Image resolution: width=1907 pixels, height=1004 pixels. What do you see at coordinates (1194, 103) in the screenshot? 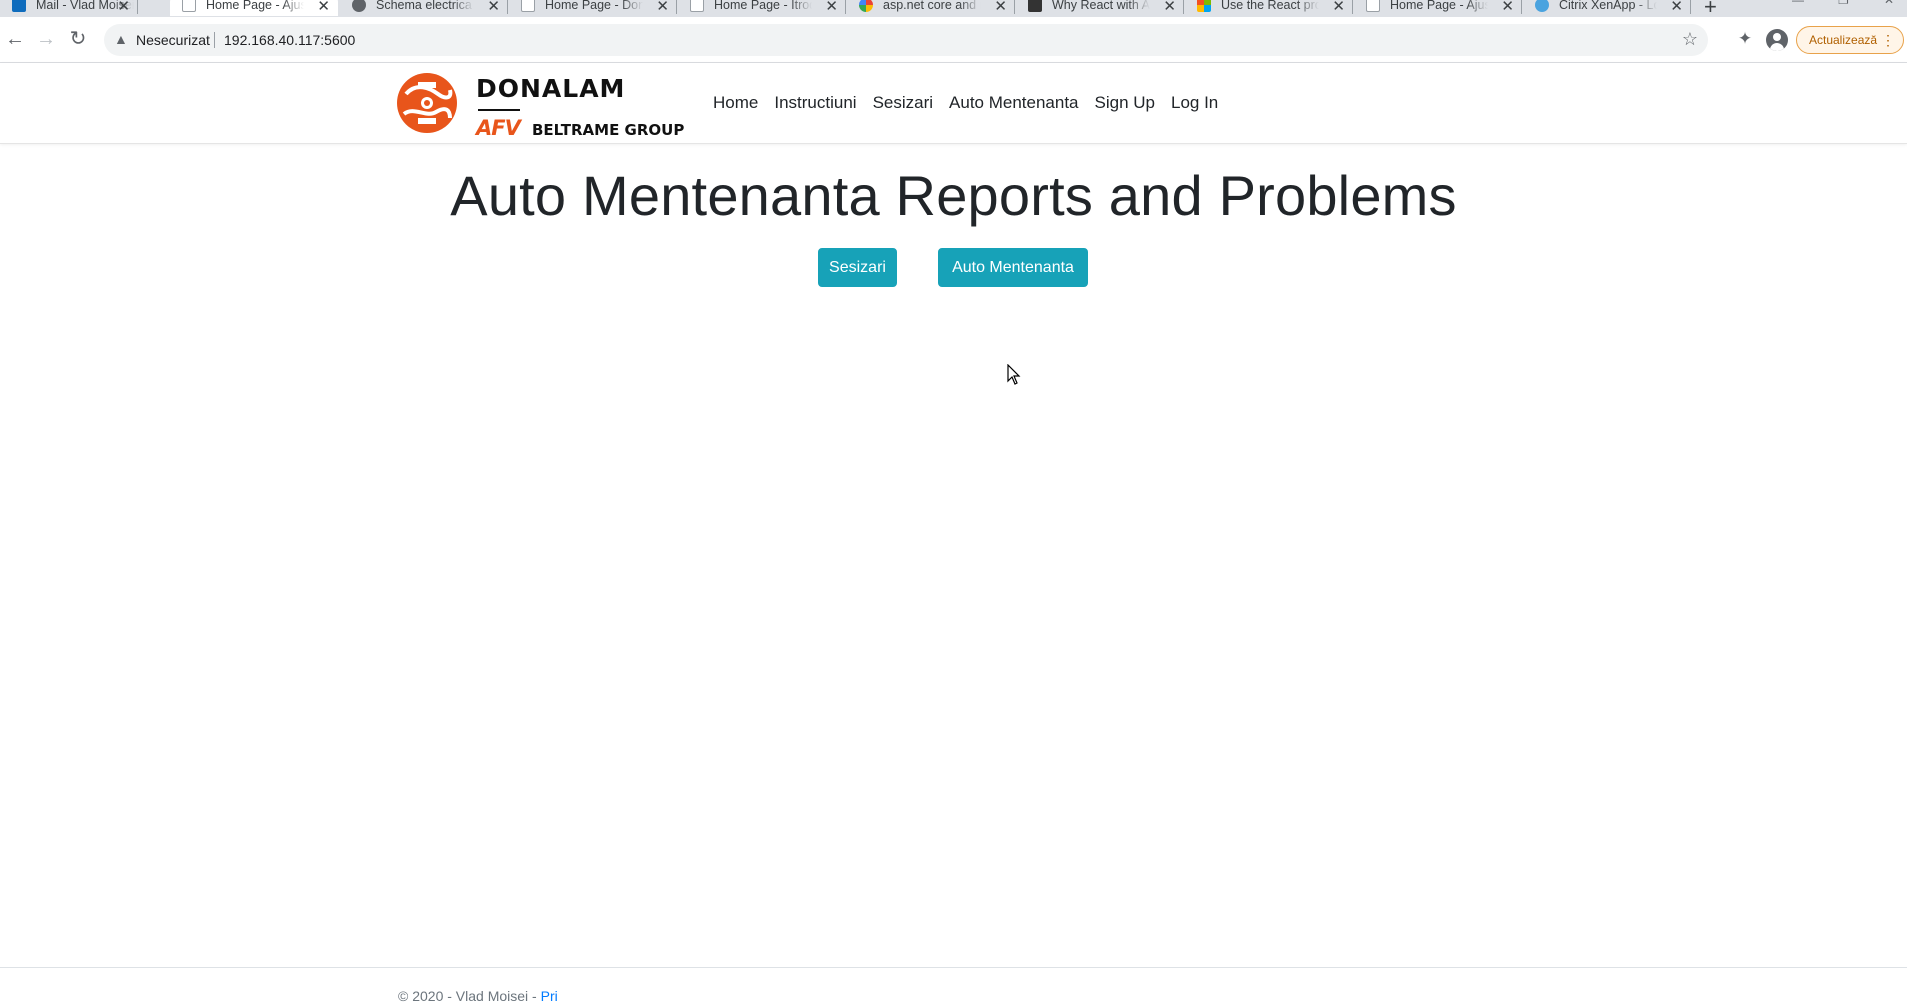
I see `nav-log-in: Log In` at bounding box center [1194, 103].